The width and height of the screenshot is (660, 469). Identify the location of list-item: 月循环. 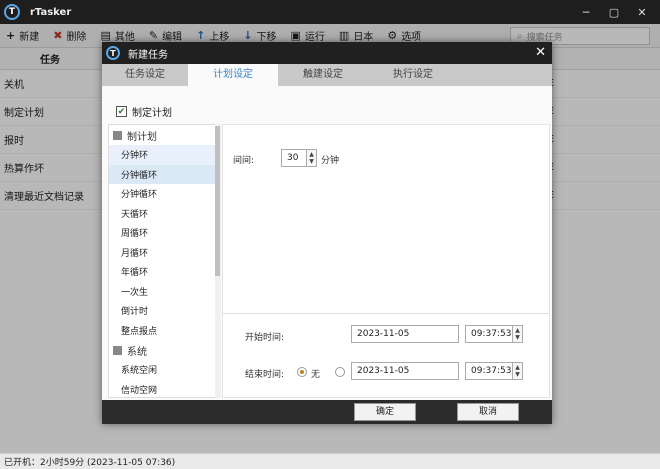
(164, 253).